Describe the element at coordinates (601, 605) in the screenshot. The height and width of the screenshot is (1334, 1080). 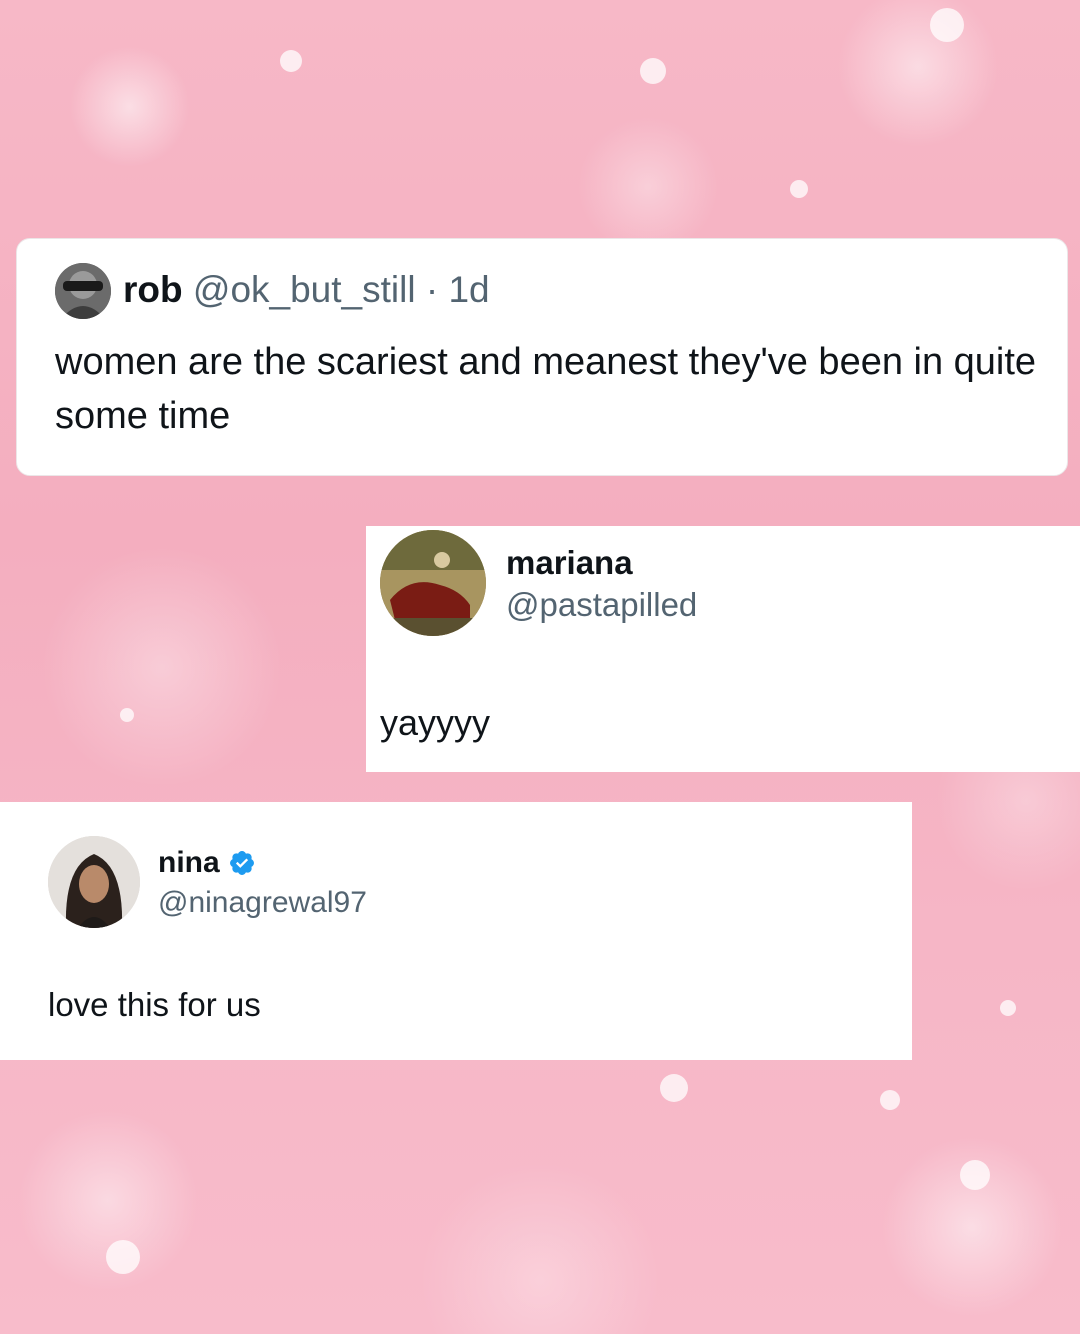
I see `handle: @pastapilled` at that location.